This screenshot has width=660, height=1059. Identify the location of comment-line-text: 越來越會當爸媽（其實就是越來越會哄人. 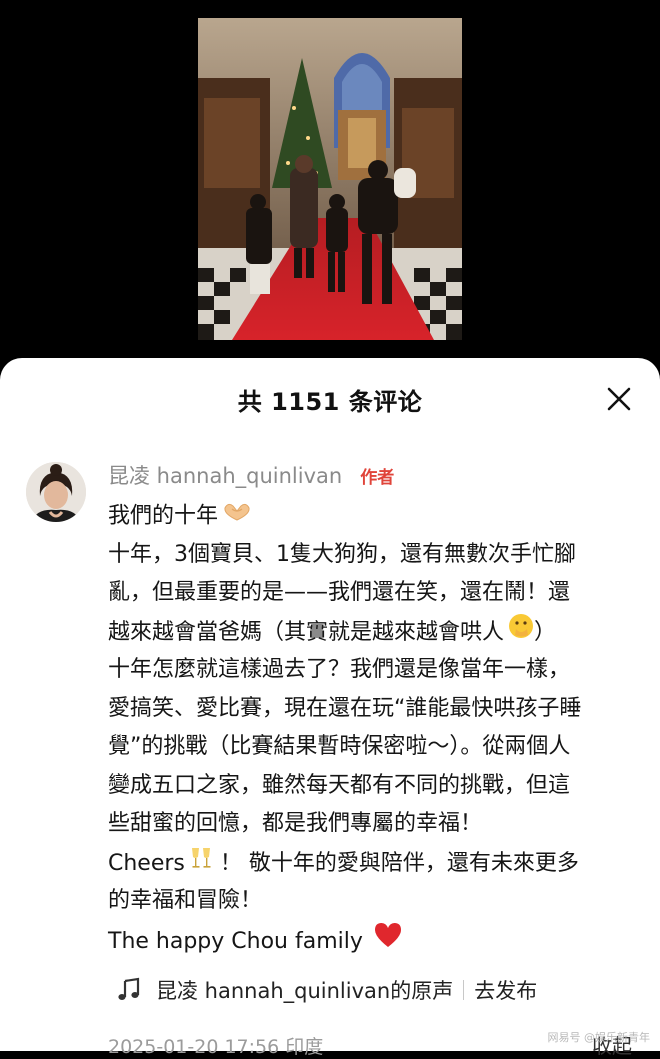
(306, 632).